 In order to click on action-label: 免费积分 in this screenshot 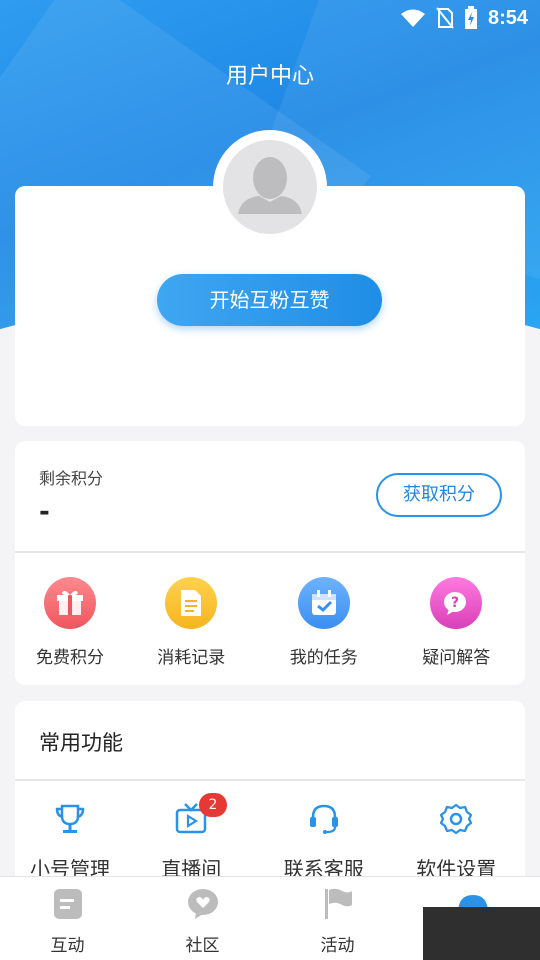, I will do `click(70, 658)`.